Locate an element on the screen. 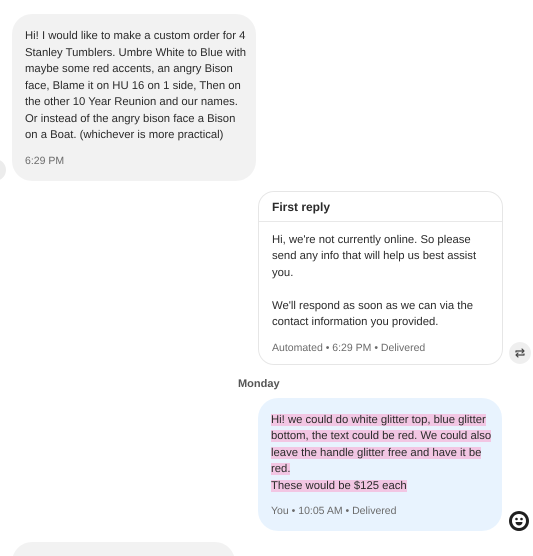 This screenshot has width=533, height=556. message-text: Hi! I would like to make a custom order for 4 Stanley Tumblers. Umbre White to Blue with maybe some red accents, an angry Bison face, Blame it on HU 16 on 1 side, Then on the other 10 Year Reunion and our names. Or instead of the angry bison face a Bison on a Boat. (whichever is more practical) is located at coordinates (135, 86).